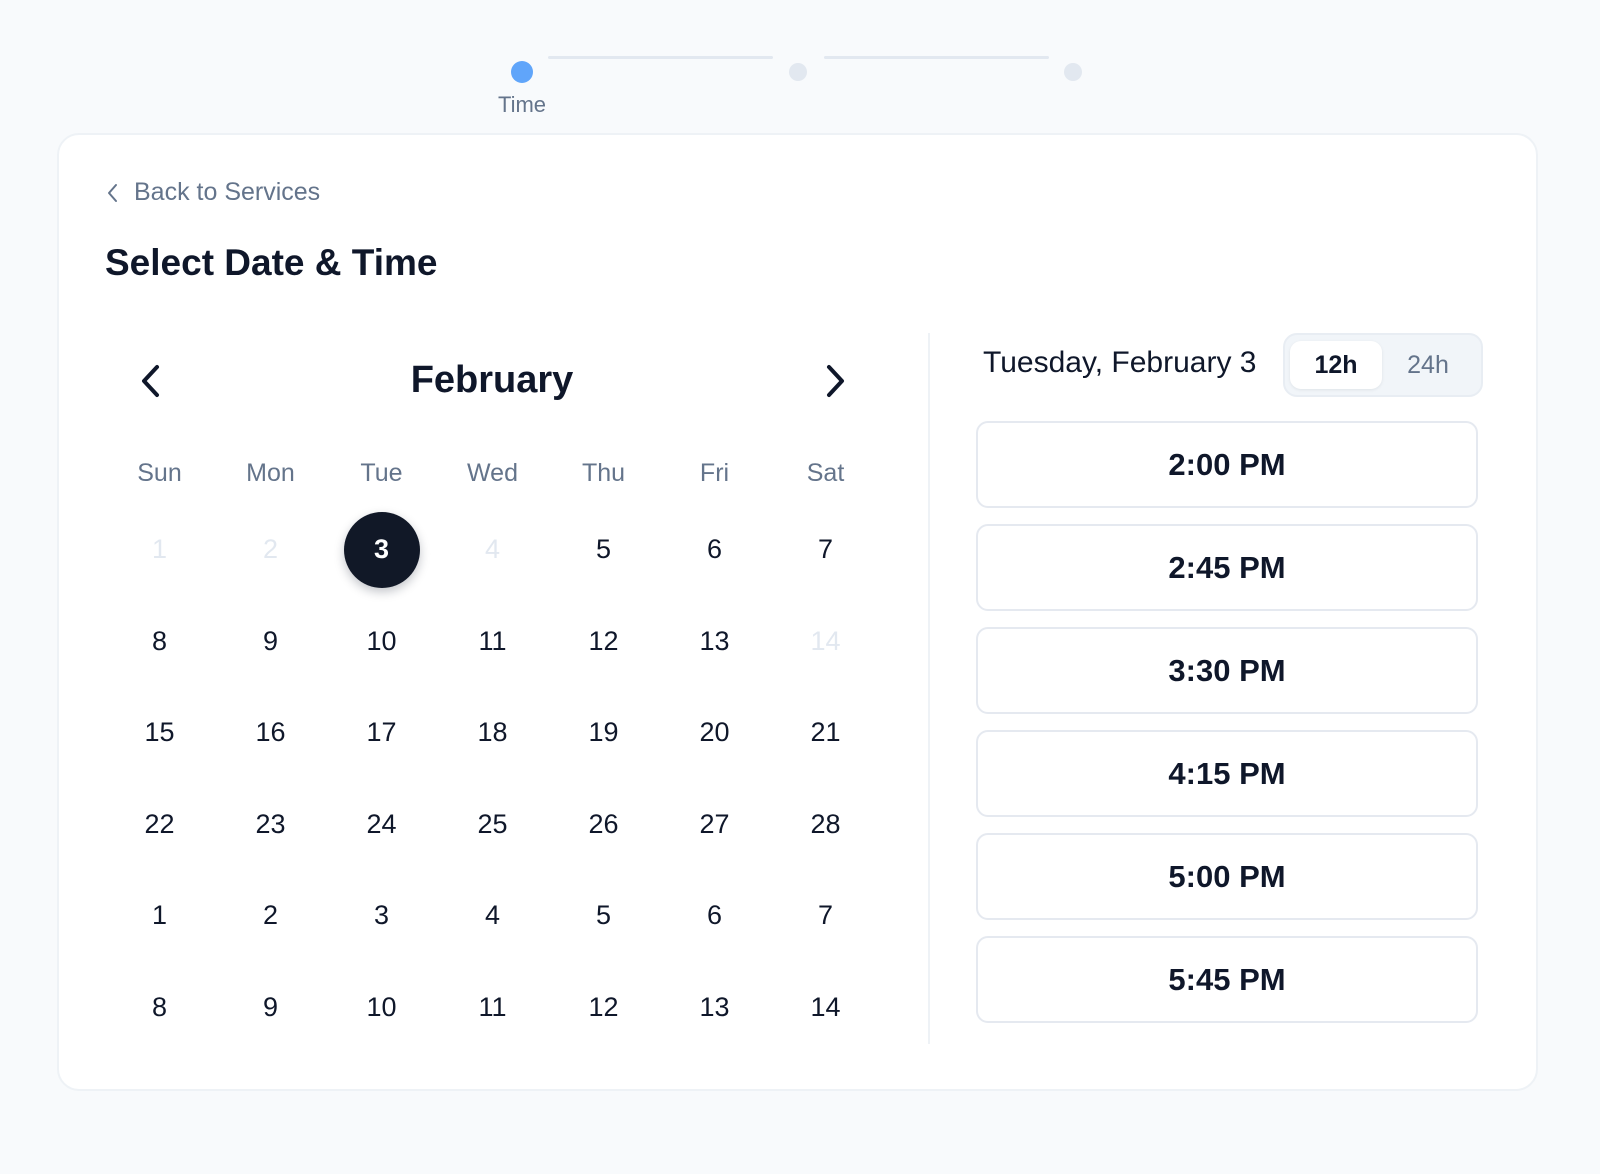 The width and height of the screenshot is (1600, 1174). I want to click on weekday-label: Fri, so click(714, 473).